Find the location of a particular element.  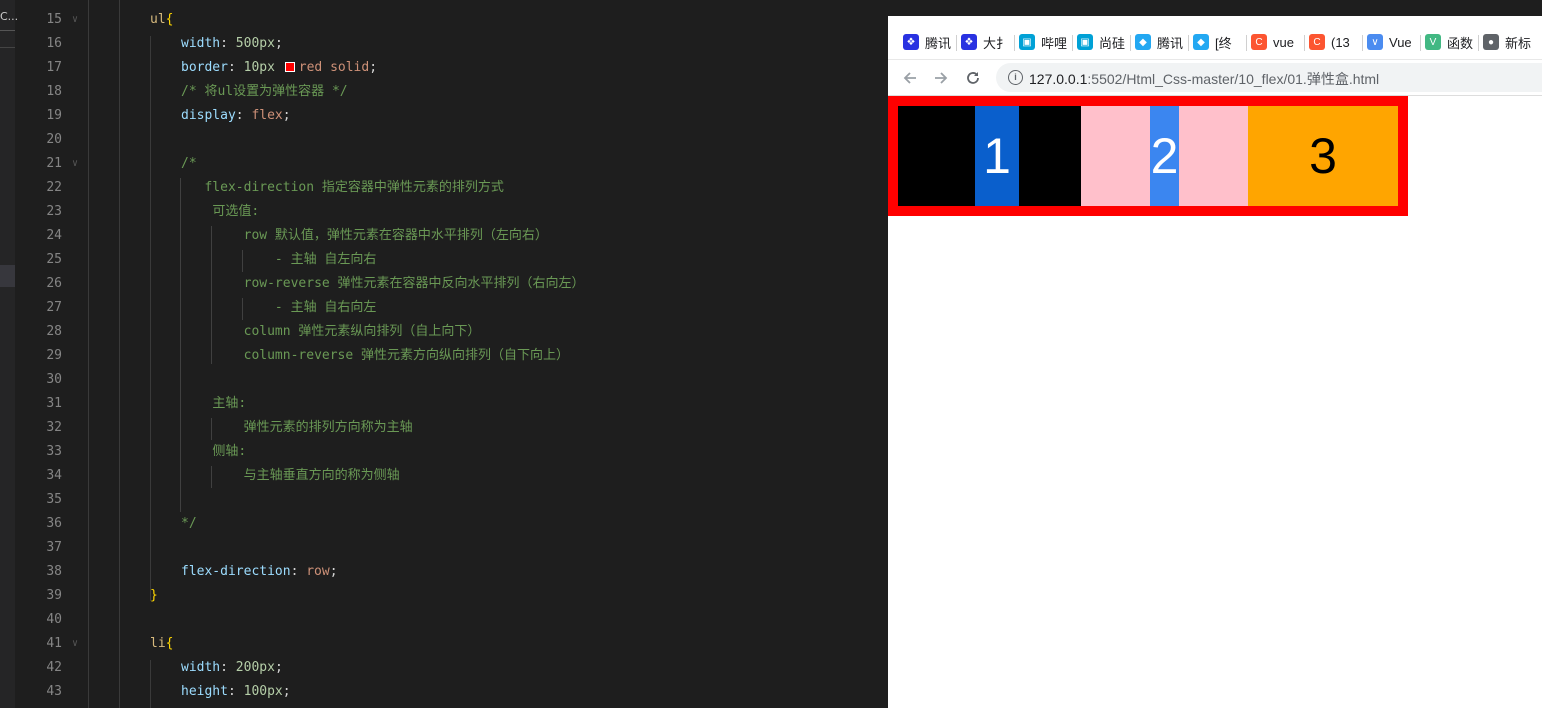

line-number: 36 is located at coordinates (54, 523).